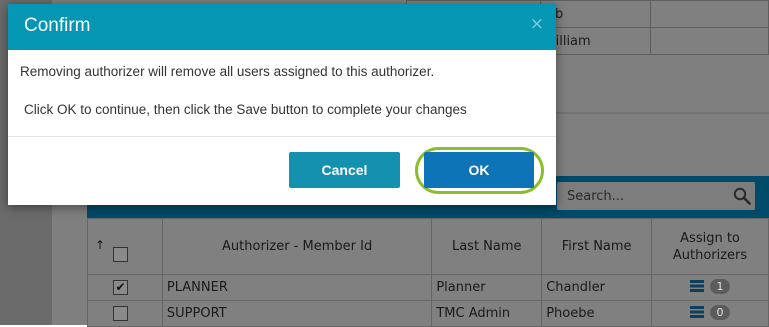 This screenshot has width=769, height=327. I want to click on authorizer-cell: PLANNER, so click(297, 287).